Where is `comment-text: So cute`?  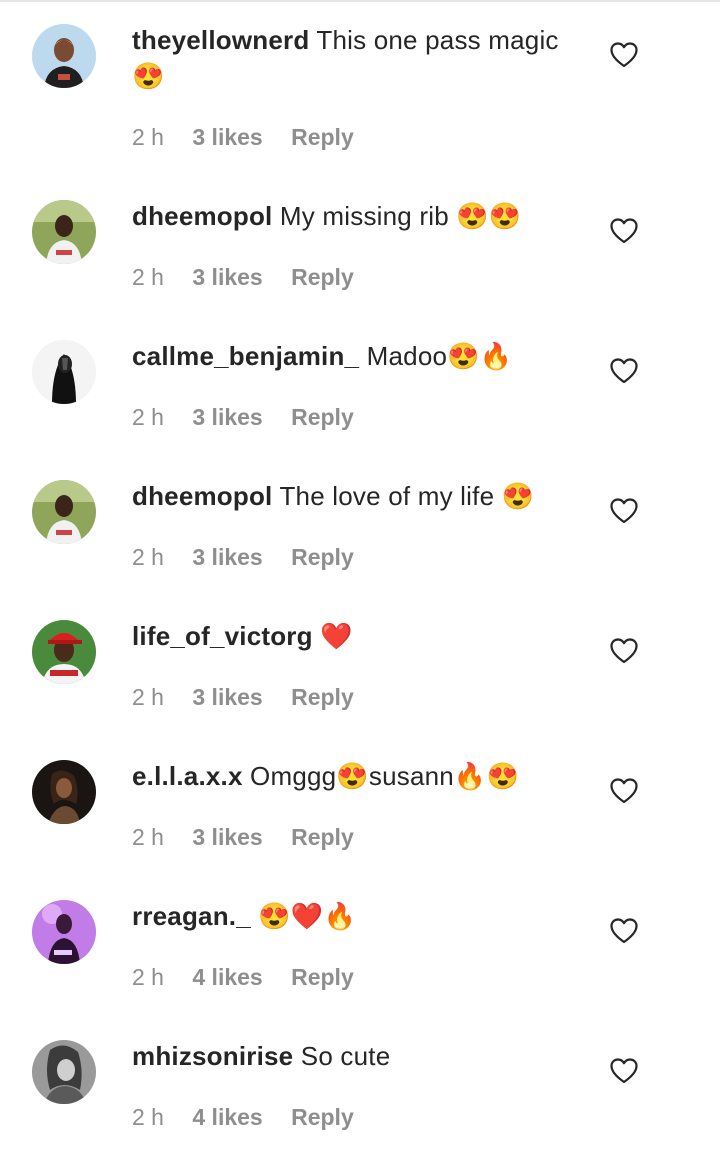
comment-text: So cute is located at coordinates (345, 1056).